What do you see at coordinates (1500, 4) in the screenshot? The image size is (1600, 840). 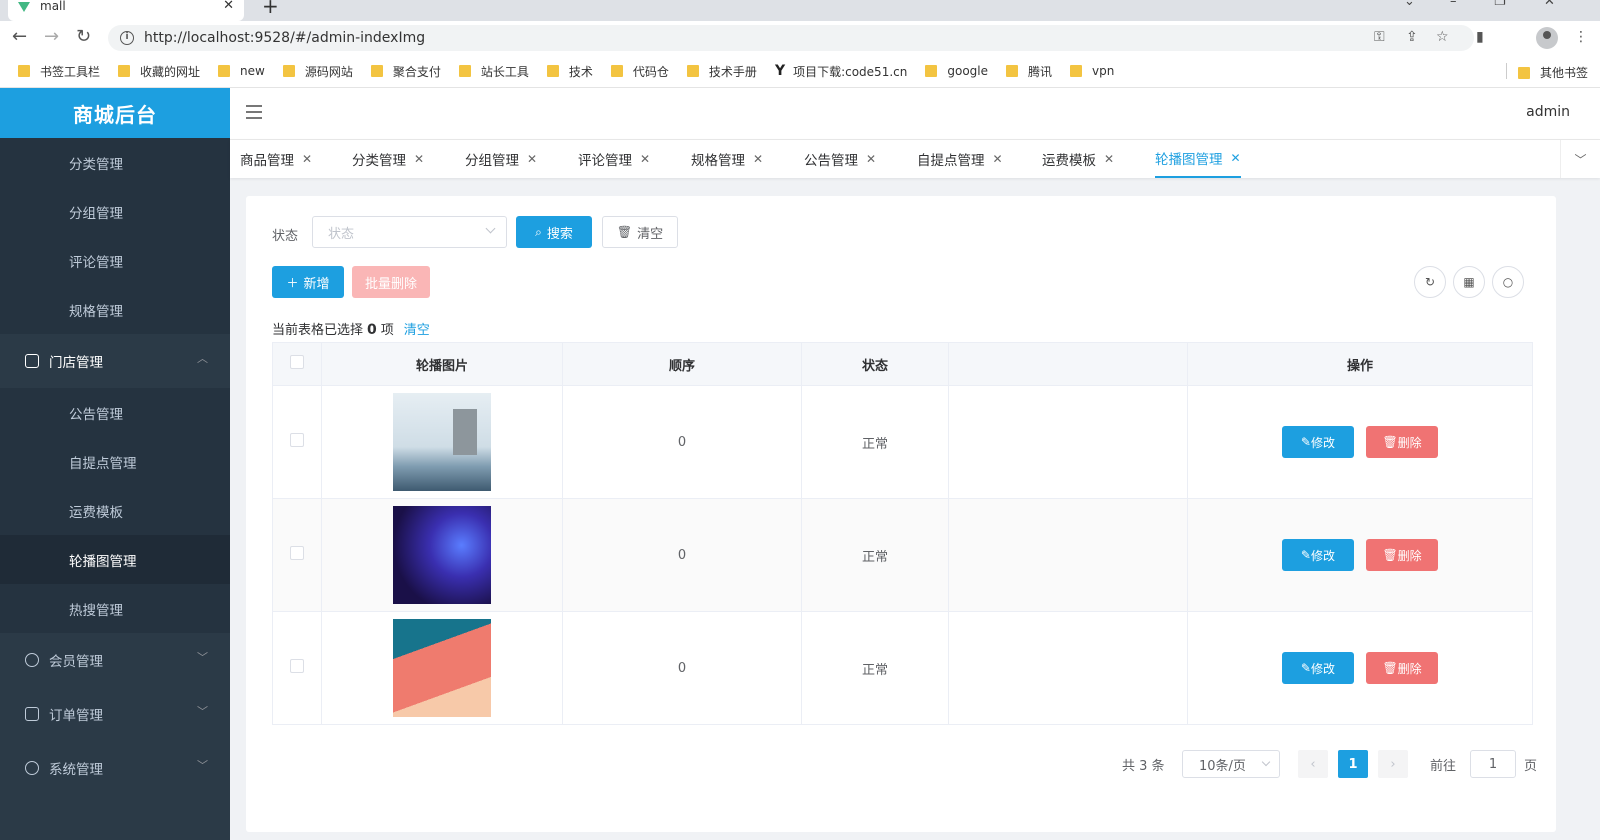 I see `restore-icon: ❐` at bounding box center [1500, 4].